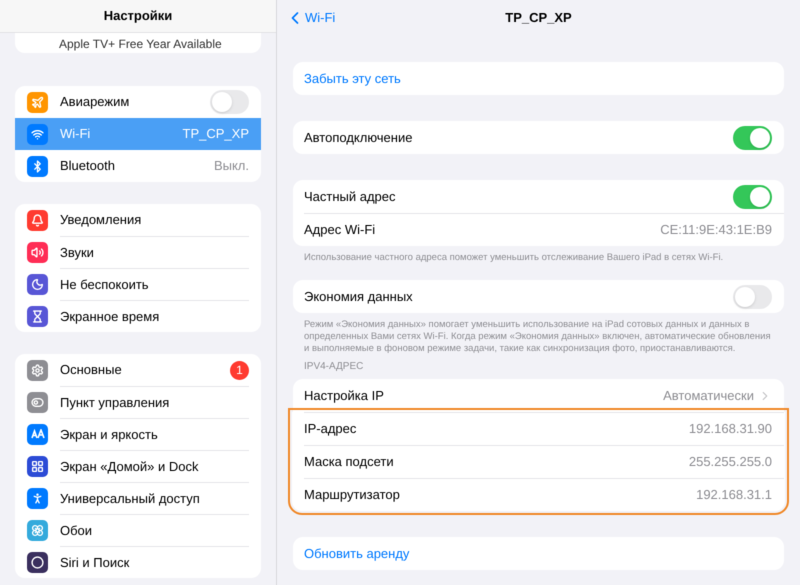 The height and width of the screenshot is (585, 800). What do you see at coordinates (138, 166) in the screenshot?
I see `sidebar-item: Bluetooth Выкл.` at bounding box center [138, 166].